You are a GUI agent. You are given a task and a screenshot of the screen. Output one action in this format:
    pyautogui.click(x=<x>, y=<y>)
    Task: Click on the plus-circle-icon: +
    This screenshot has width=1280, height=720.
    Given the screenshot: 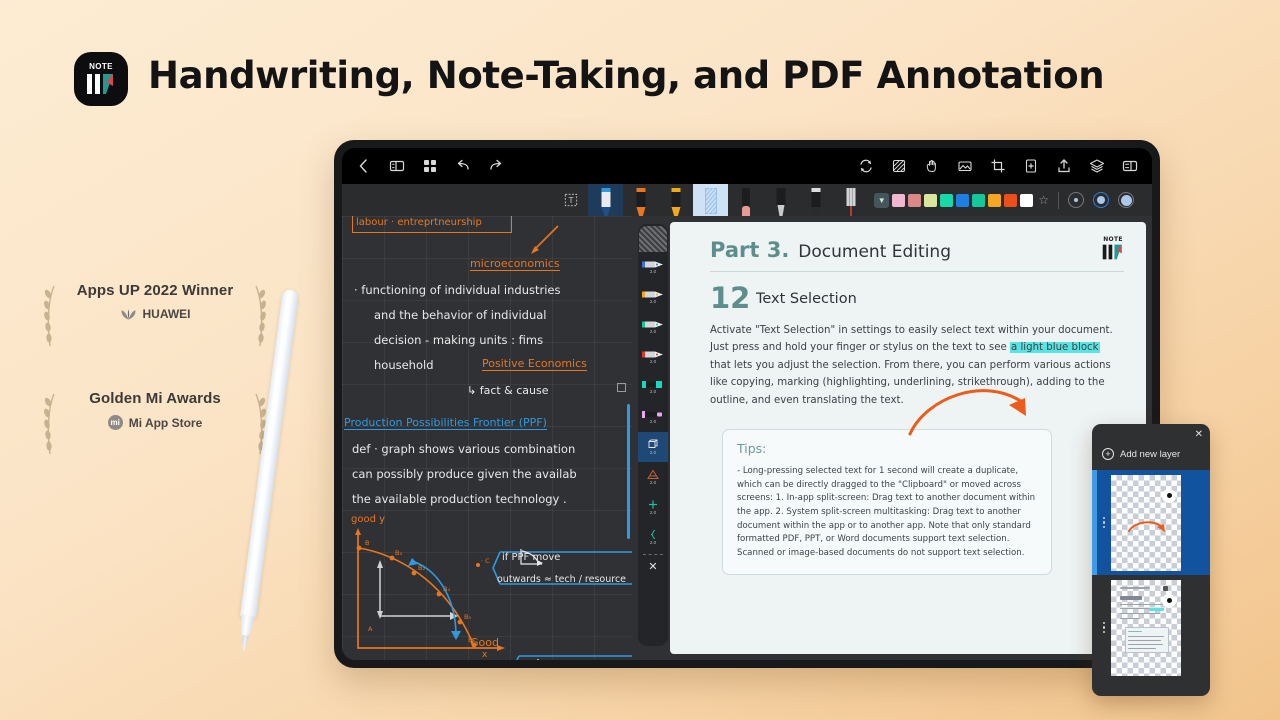 What is the action you would take?
    pyautogui.click(x=1108, y=454)
    